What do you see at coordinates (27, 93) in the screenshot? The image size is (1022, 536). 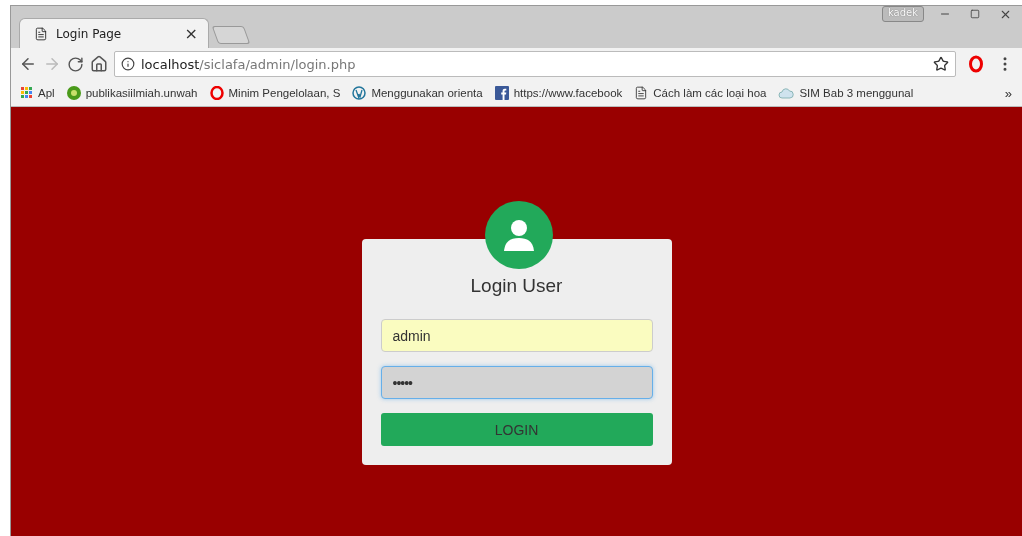 I see `apps-icon` at bounding box center [27, 93].